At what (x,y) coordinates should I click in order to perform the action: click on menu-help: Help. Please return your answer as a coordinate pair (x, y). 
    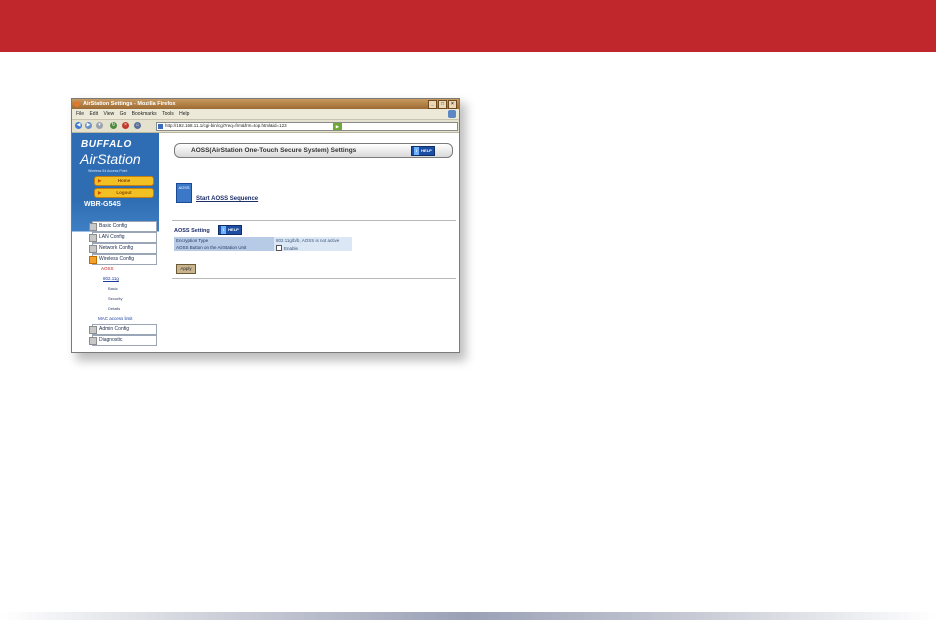
    Looking at the image, I should click on (184, 114).